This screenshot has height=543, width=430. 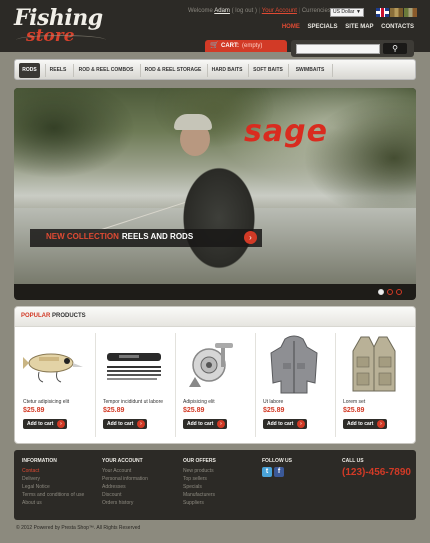 What do you see at coordinates (273, 402) in the screenshot?
I see `product-name: Ut labore` at bounding box center [273, 402].